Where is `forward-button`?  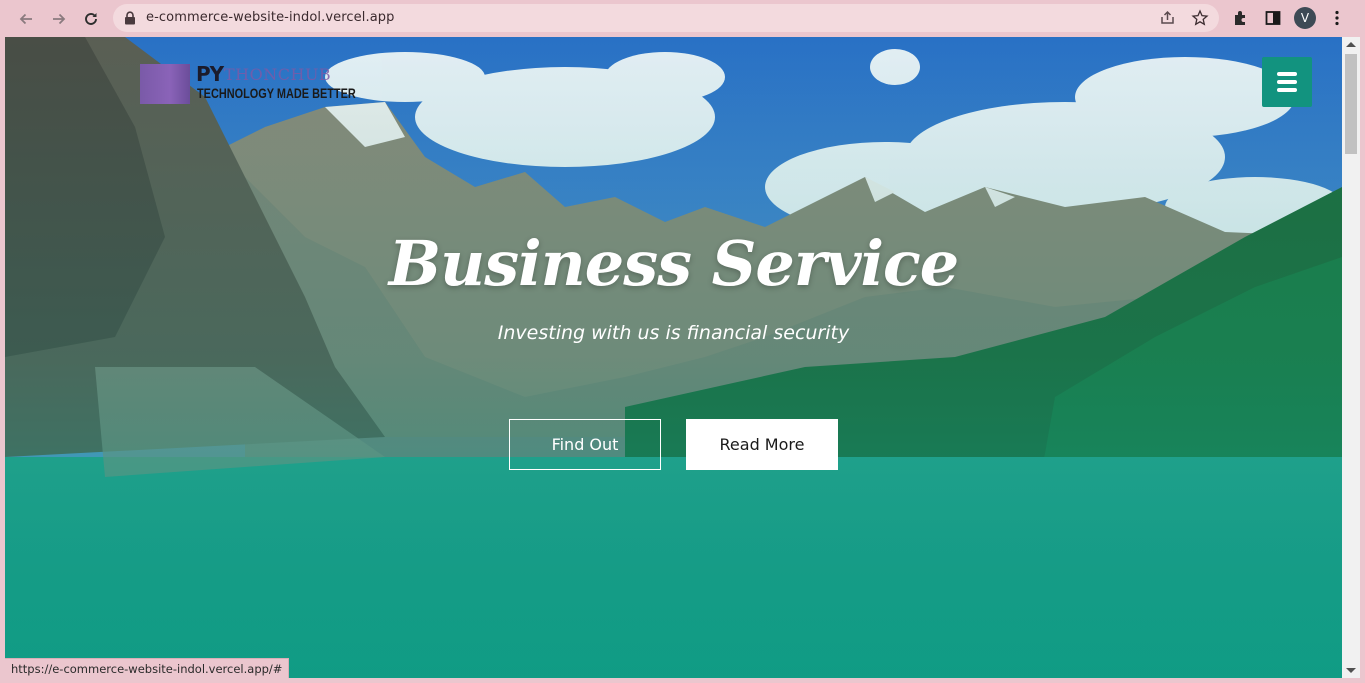 forward-button is located at coordinates (59, 19).